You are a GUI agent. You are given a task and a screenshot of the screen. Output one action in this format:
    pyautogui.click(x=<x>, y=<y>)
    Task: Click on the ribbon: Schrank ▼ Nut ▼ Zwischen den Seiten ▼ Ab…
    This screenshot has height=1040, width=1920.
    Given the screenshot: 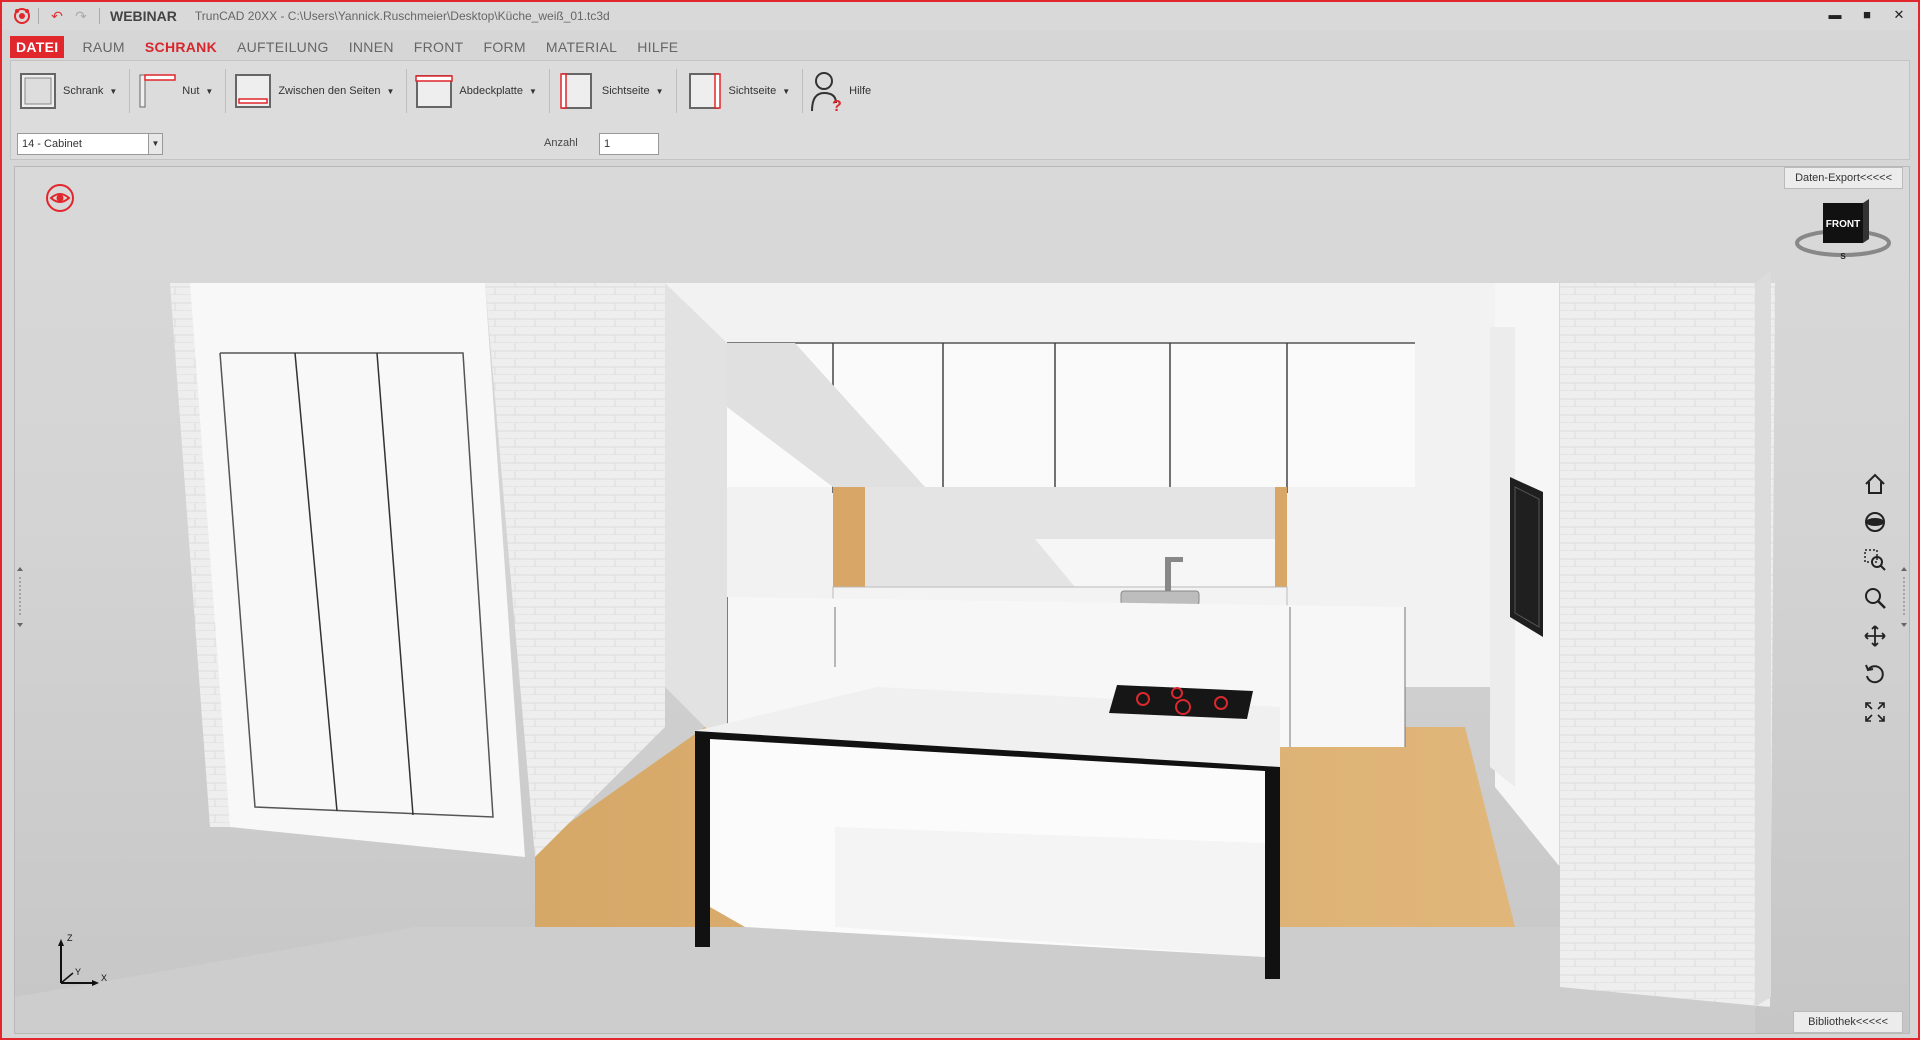 What is the action you would take?
    pyautogui.click(x=960, y=110)
    